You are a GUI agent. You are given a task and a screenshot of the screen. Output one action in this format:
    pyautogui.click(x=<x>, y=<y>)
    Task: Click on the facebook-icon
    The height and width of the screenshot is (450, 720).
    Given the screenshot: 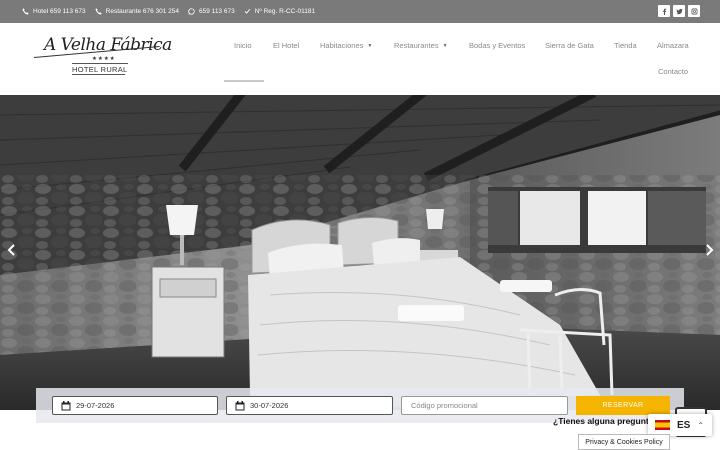 What is the action you would take?
    pyautogui.click(x=664, y=11)
    